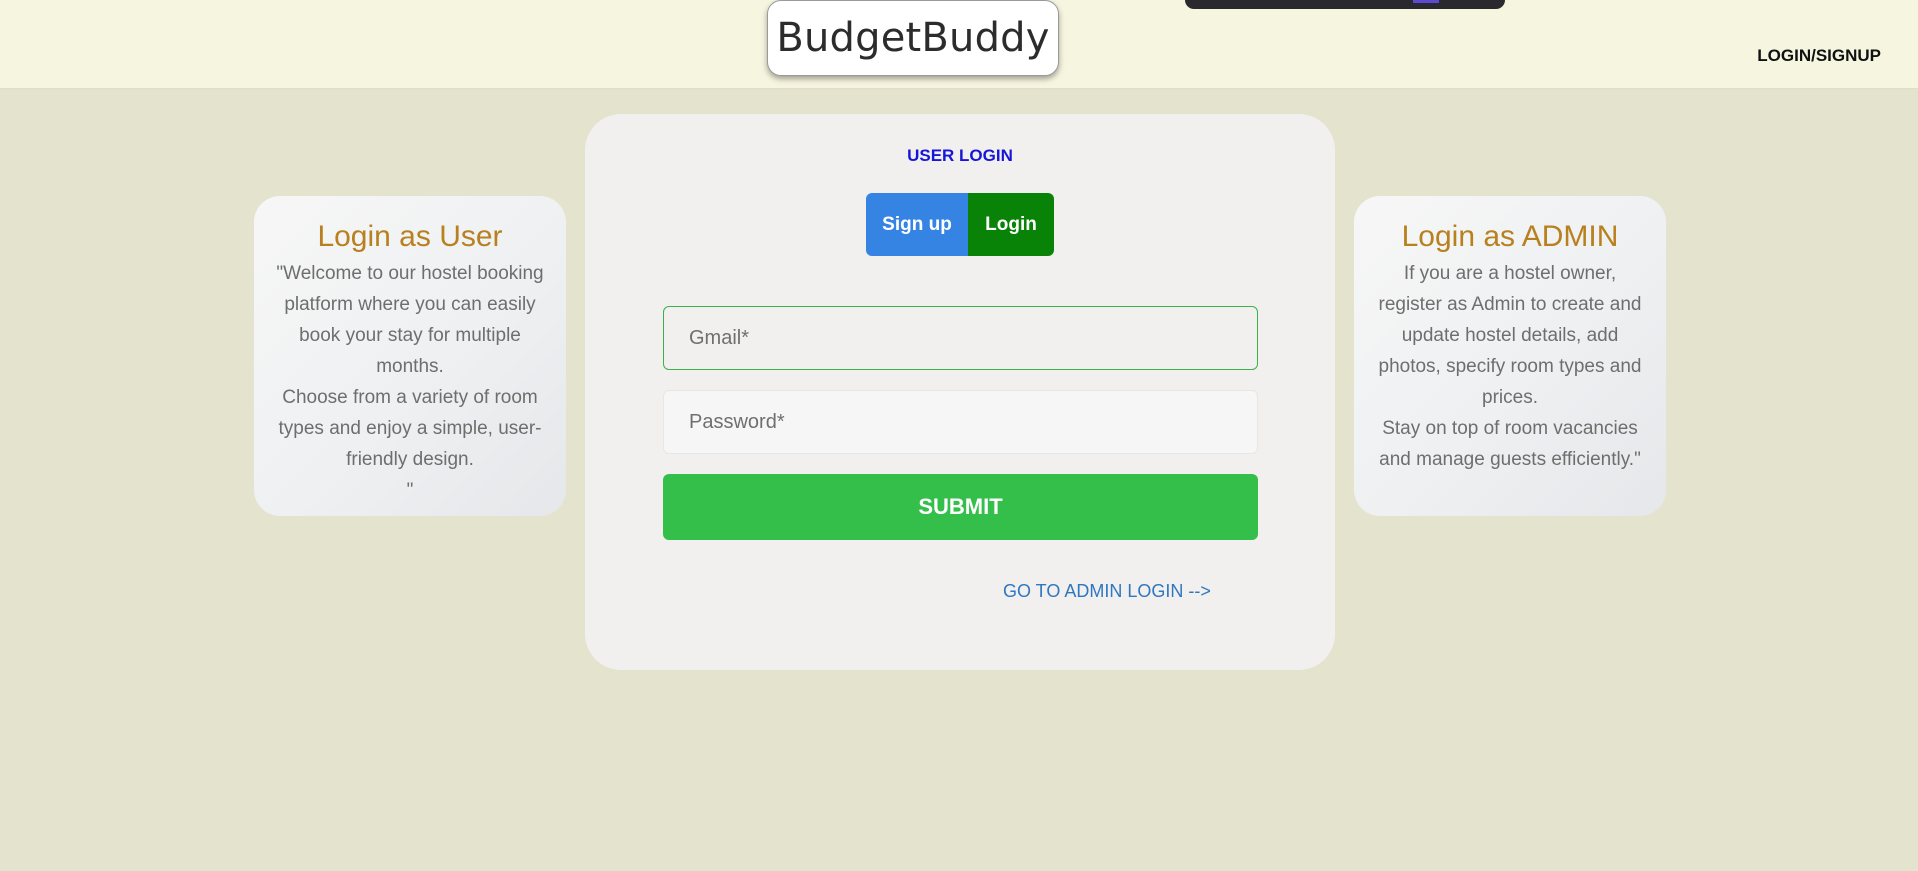 The image size is (1918, 871). Describe the element at coordinates (960, 507) in the screenshot. I see `submit-button: SUBMIT` at that location.